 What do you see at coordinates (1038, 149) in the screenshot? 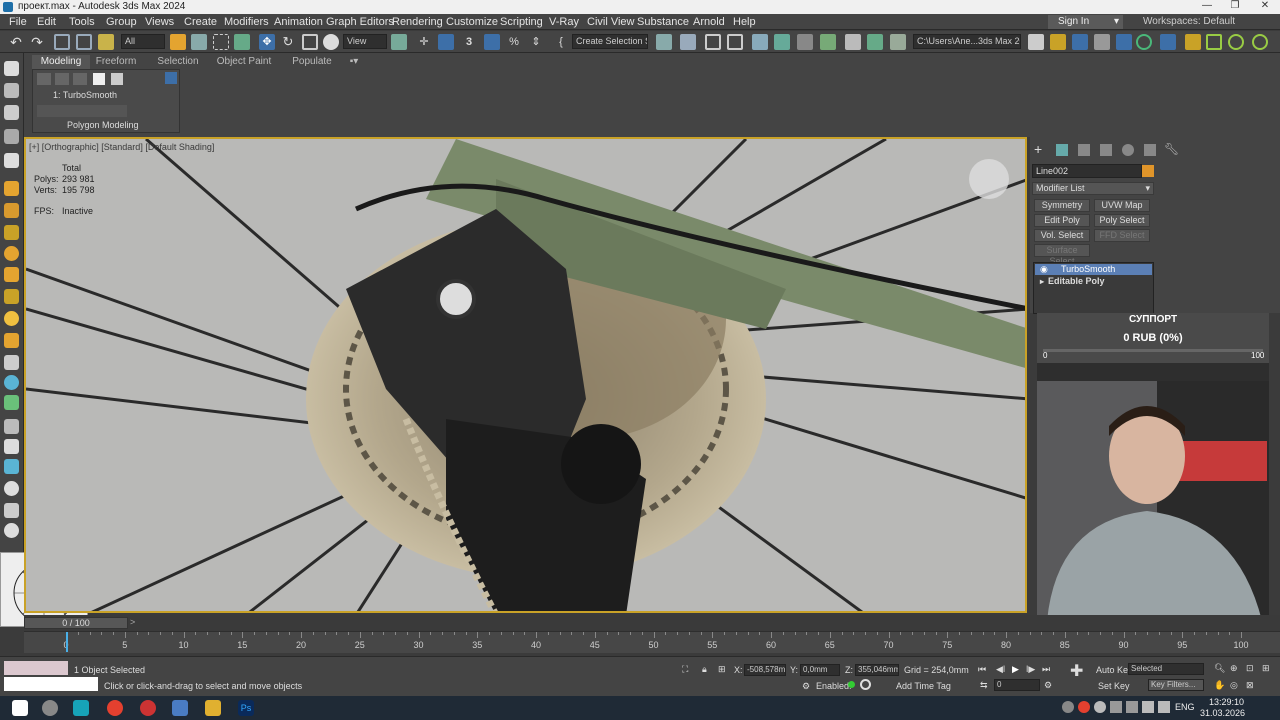
I see `create-tab-icon: +` at bounding box center [1038, 149].